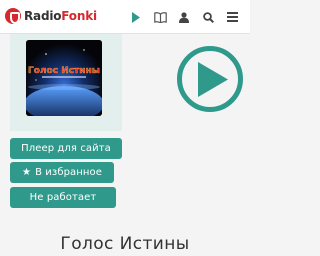 The image size is (320, 256). What do you see at coordinates (63, 197) in the screenshot?
I see `report-broken-button: Не работает` at bounding box center [63, 197].